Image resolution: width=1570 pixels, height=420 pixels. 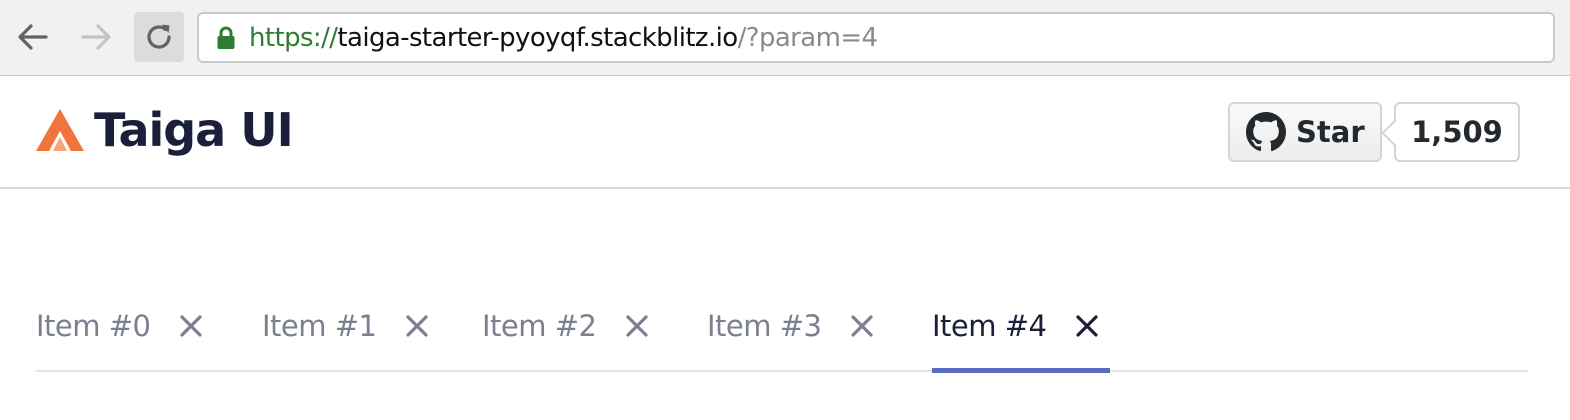 What do you see at coordinates (537, 37) in the screenshot?
I see `url-host: taiga-starter-pyoyqf.stackblitz.io` at bounding box center [537, 37].